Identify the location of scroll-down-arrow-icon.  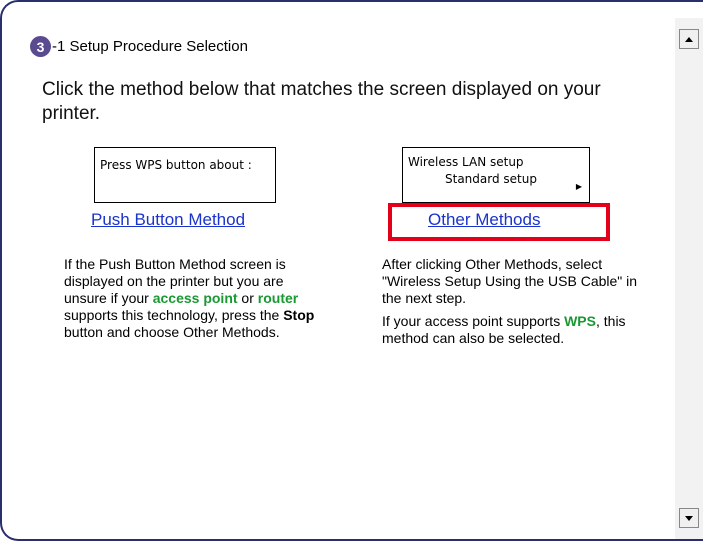
(689, 518).